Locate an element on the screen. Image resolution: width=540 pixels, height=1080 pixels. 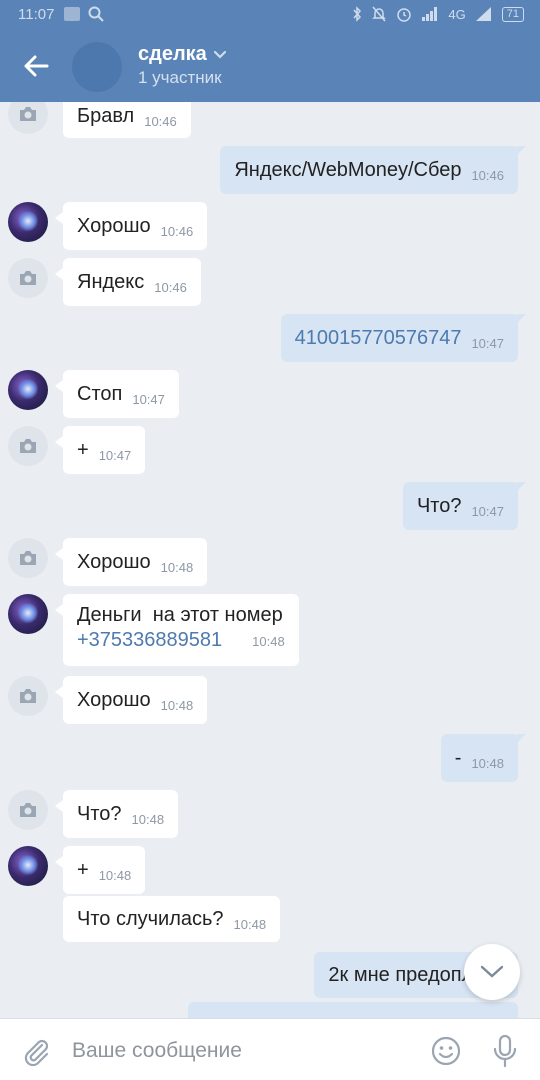
message-bubble: Хорошо 10:46 is located at coordinates (131, 226).